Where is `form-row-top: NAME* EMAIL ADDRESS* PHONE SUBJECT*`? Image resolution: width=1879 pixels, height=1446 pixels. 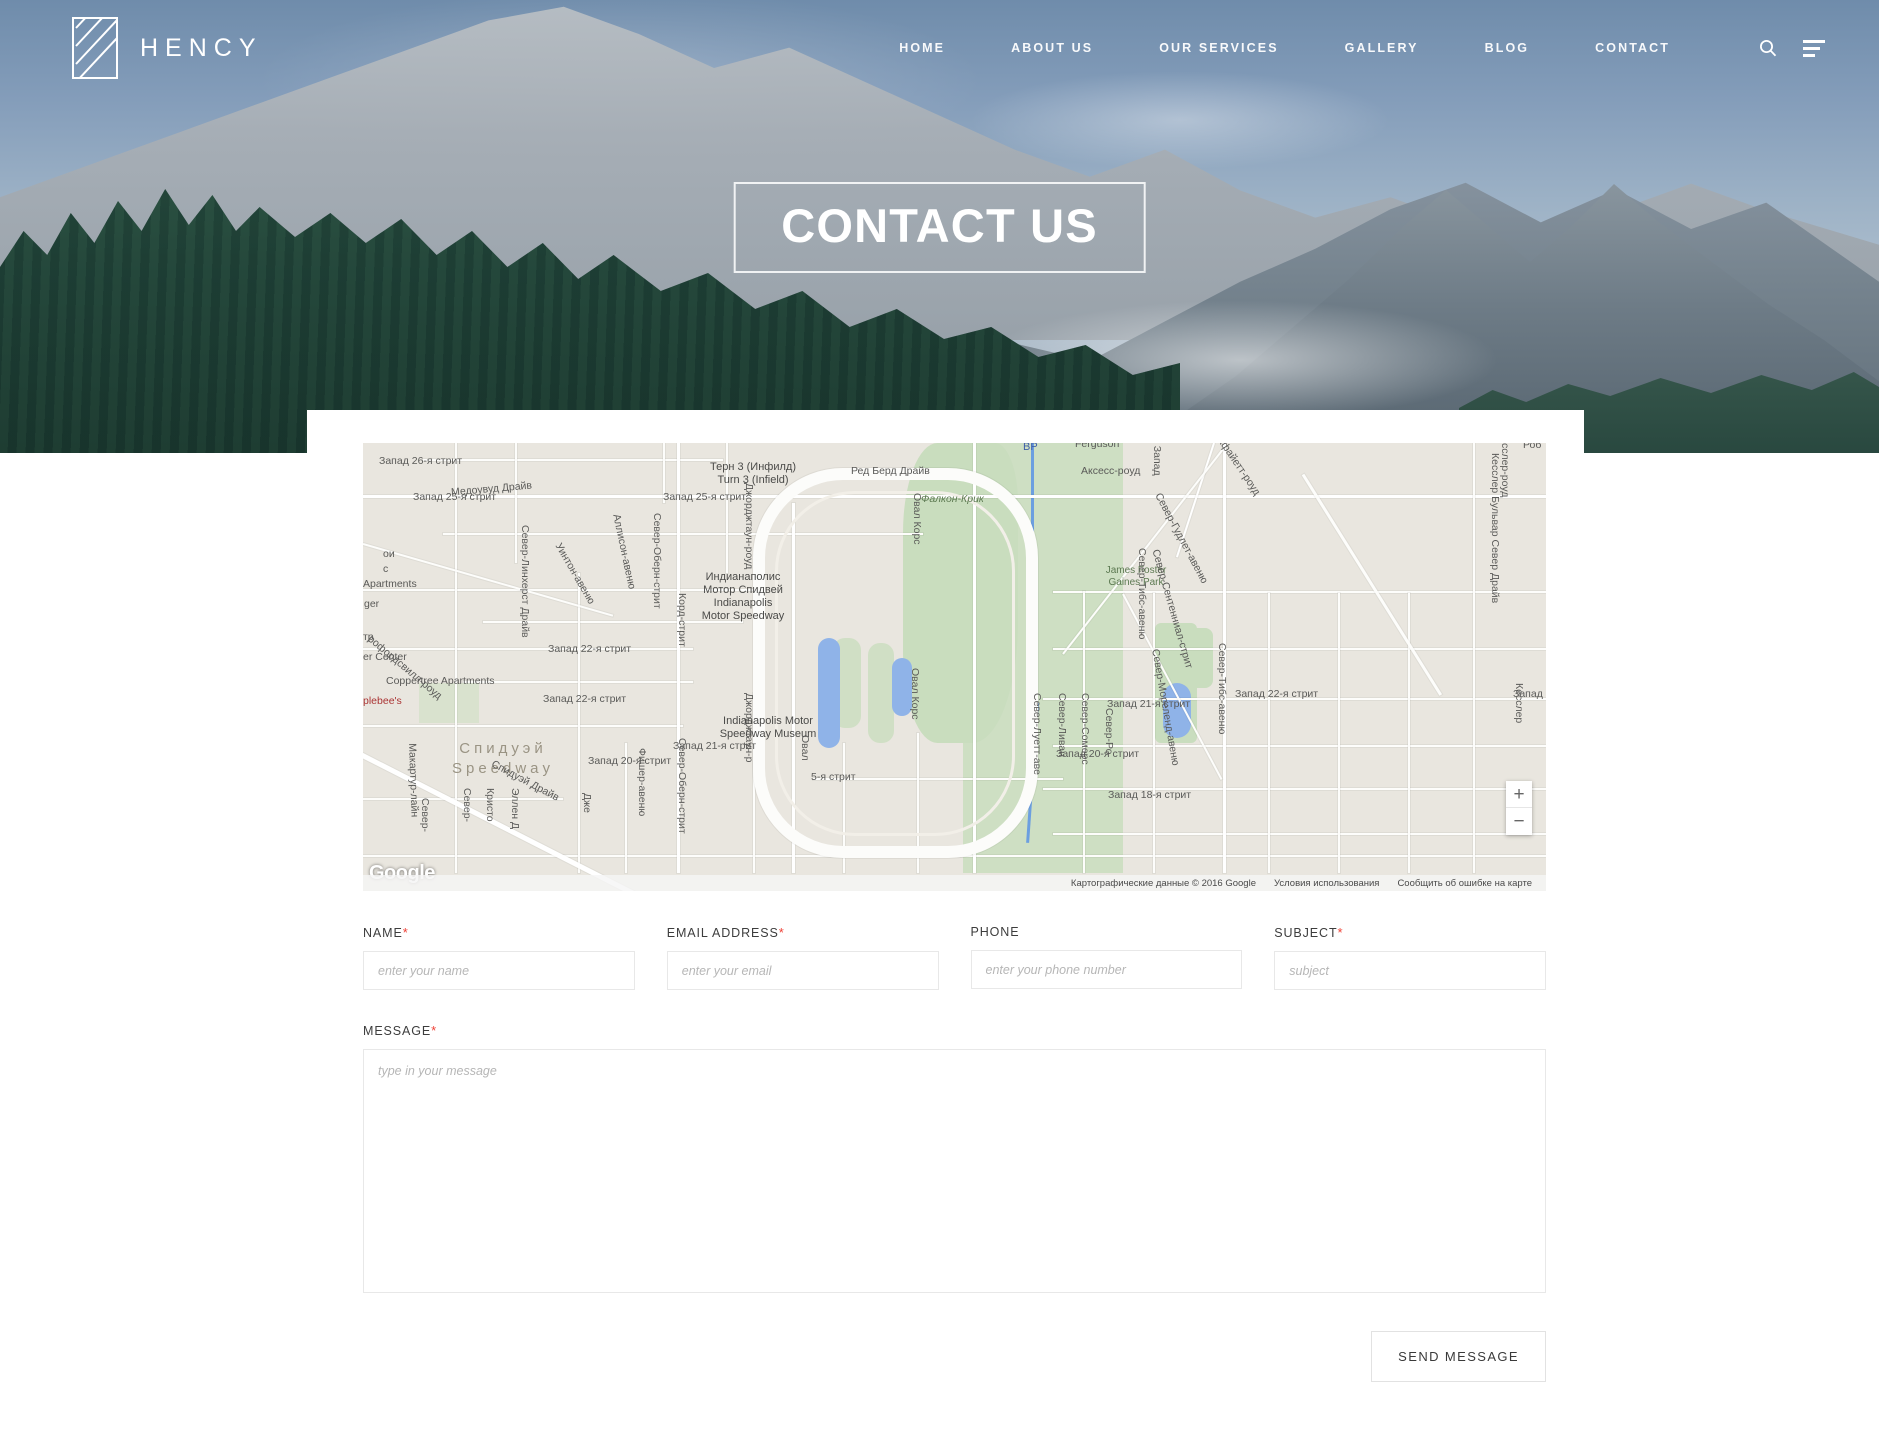
form-row-top: NAME* EMAIL ADDRESS* PHONE SUBJECT* is located at coordinates (954, 957).